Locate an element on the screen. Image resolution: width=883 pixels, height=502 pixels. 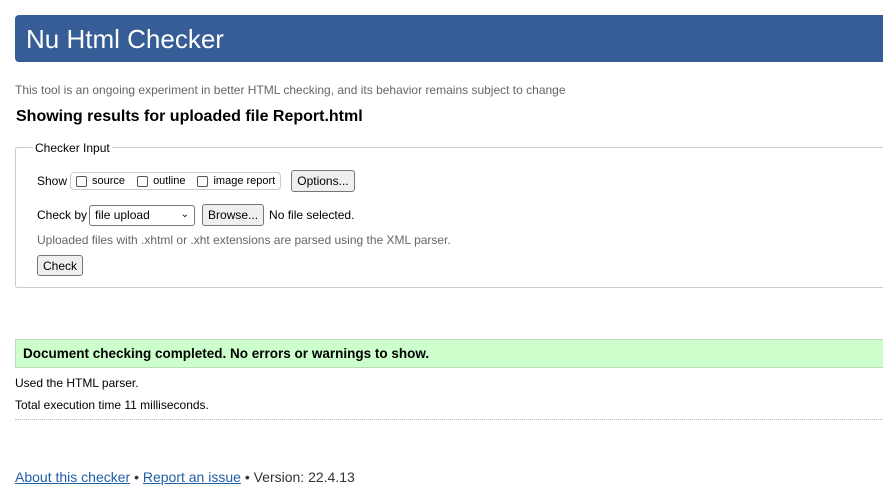
show-outline-option: outline is located at coordinates (161, 181).